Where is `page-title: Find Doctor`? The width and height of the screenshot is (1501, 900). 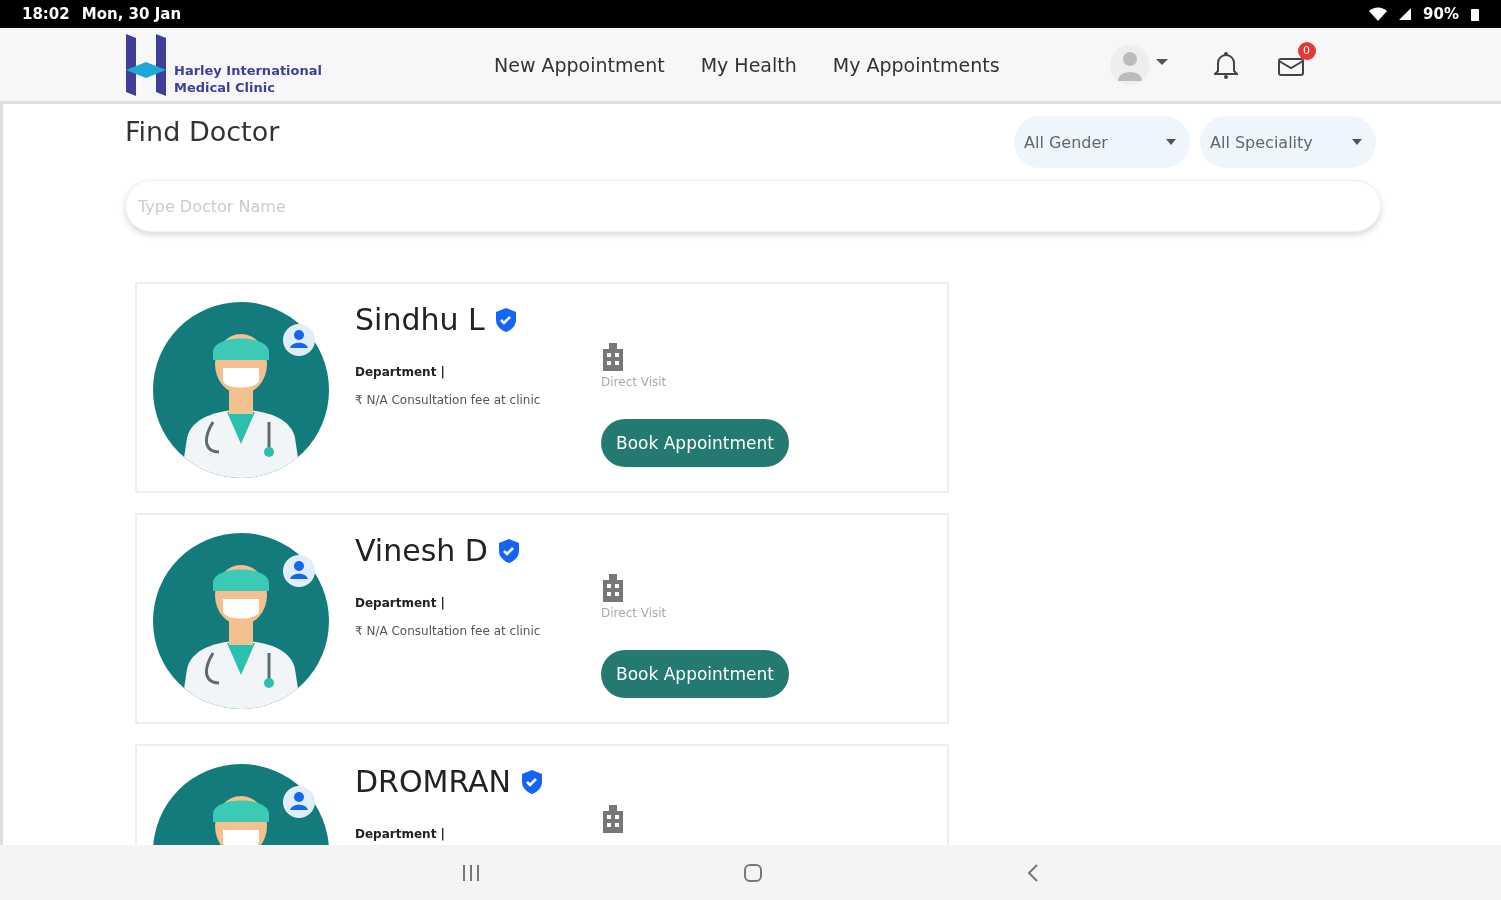
page-title: Find Doctor is located at coordinates (202, 131).